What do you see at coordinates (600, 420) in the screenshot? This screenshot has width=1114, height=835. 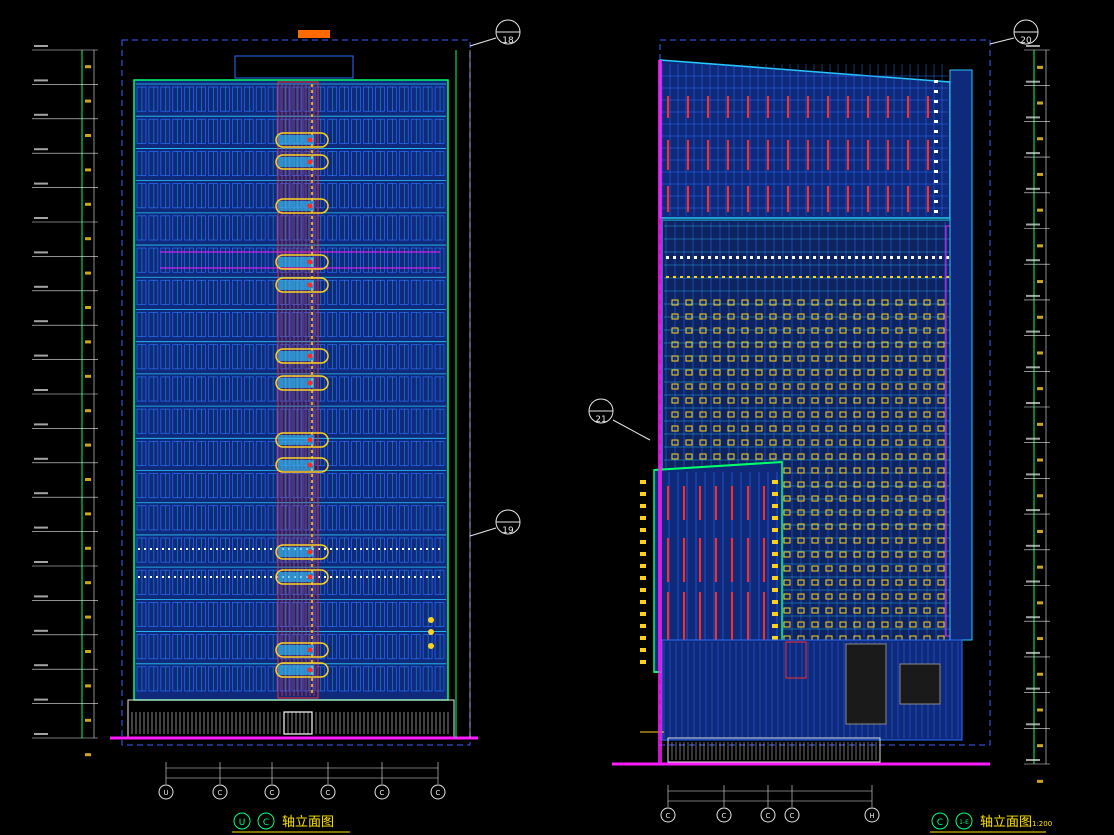 I see `section-marker-label: 21` at bounding box center [600, 420].